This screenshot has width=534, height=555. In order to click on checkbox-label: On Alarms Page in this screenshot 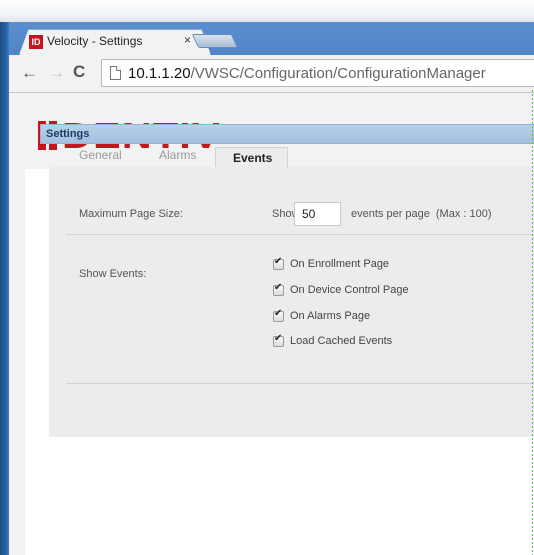, I will do `click(330, 316)`.